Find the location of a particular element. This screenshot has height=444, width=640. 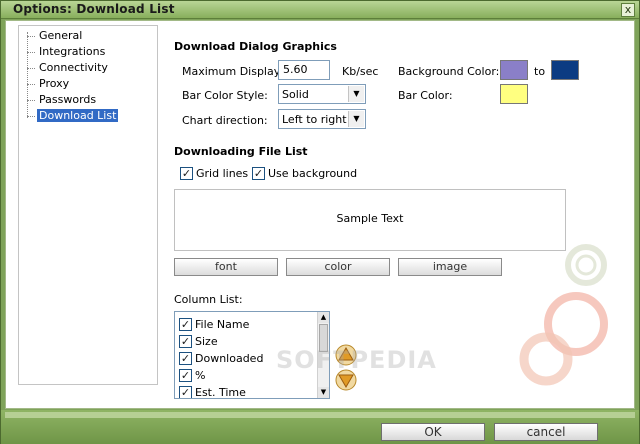

tree-item-label: Download List is located at coordinates (78, 115).